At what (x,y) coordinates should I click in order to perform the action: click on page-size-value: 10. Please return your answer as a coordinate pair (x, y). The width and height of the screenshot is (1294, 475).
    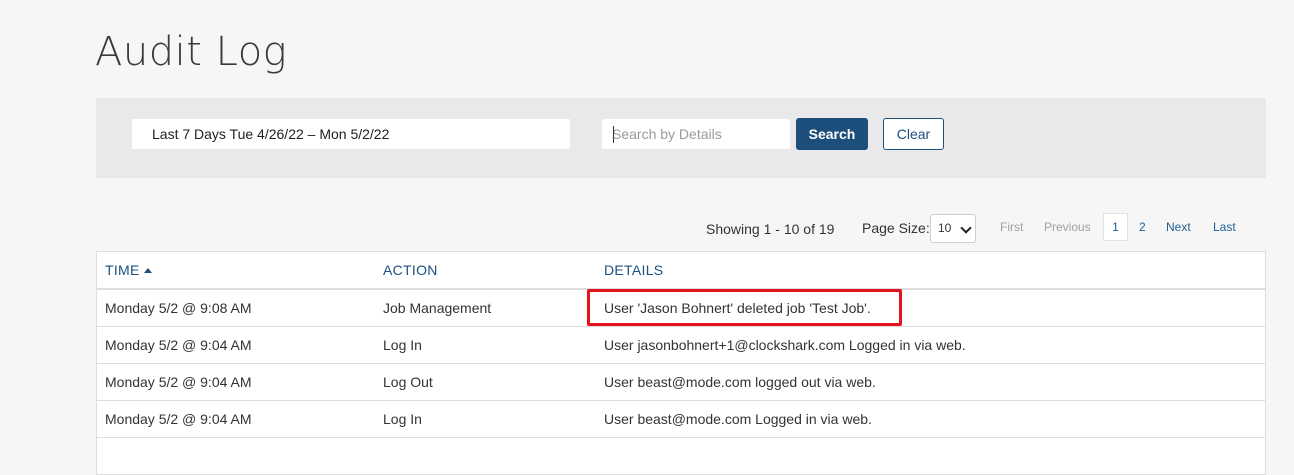
    Looking at the image, I should click on (945, 228).